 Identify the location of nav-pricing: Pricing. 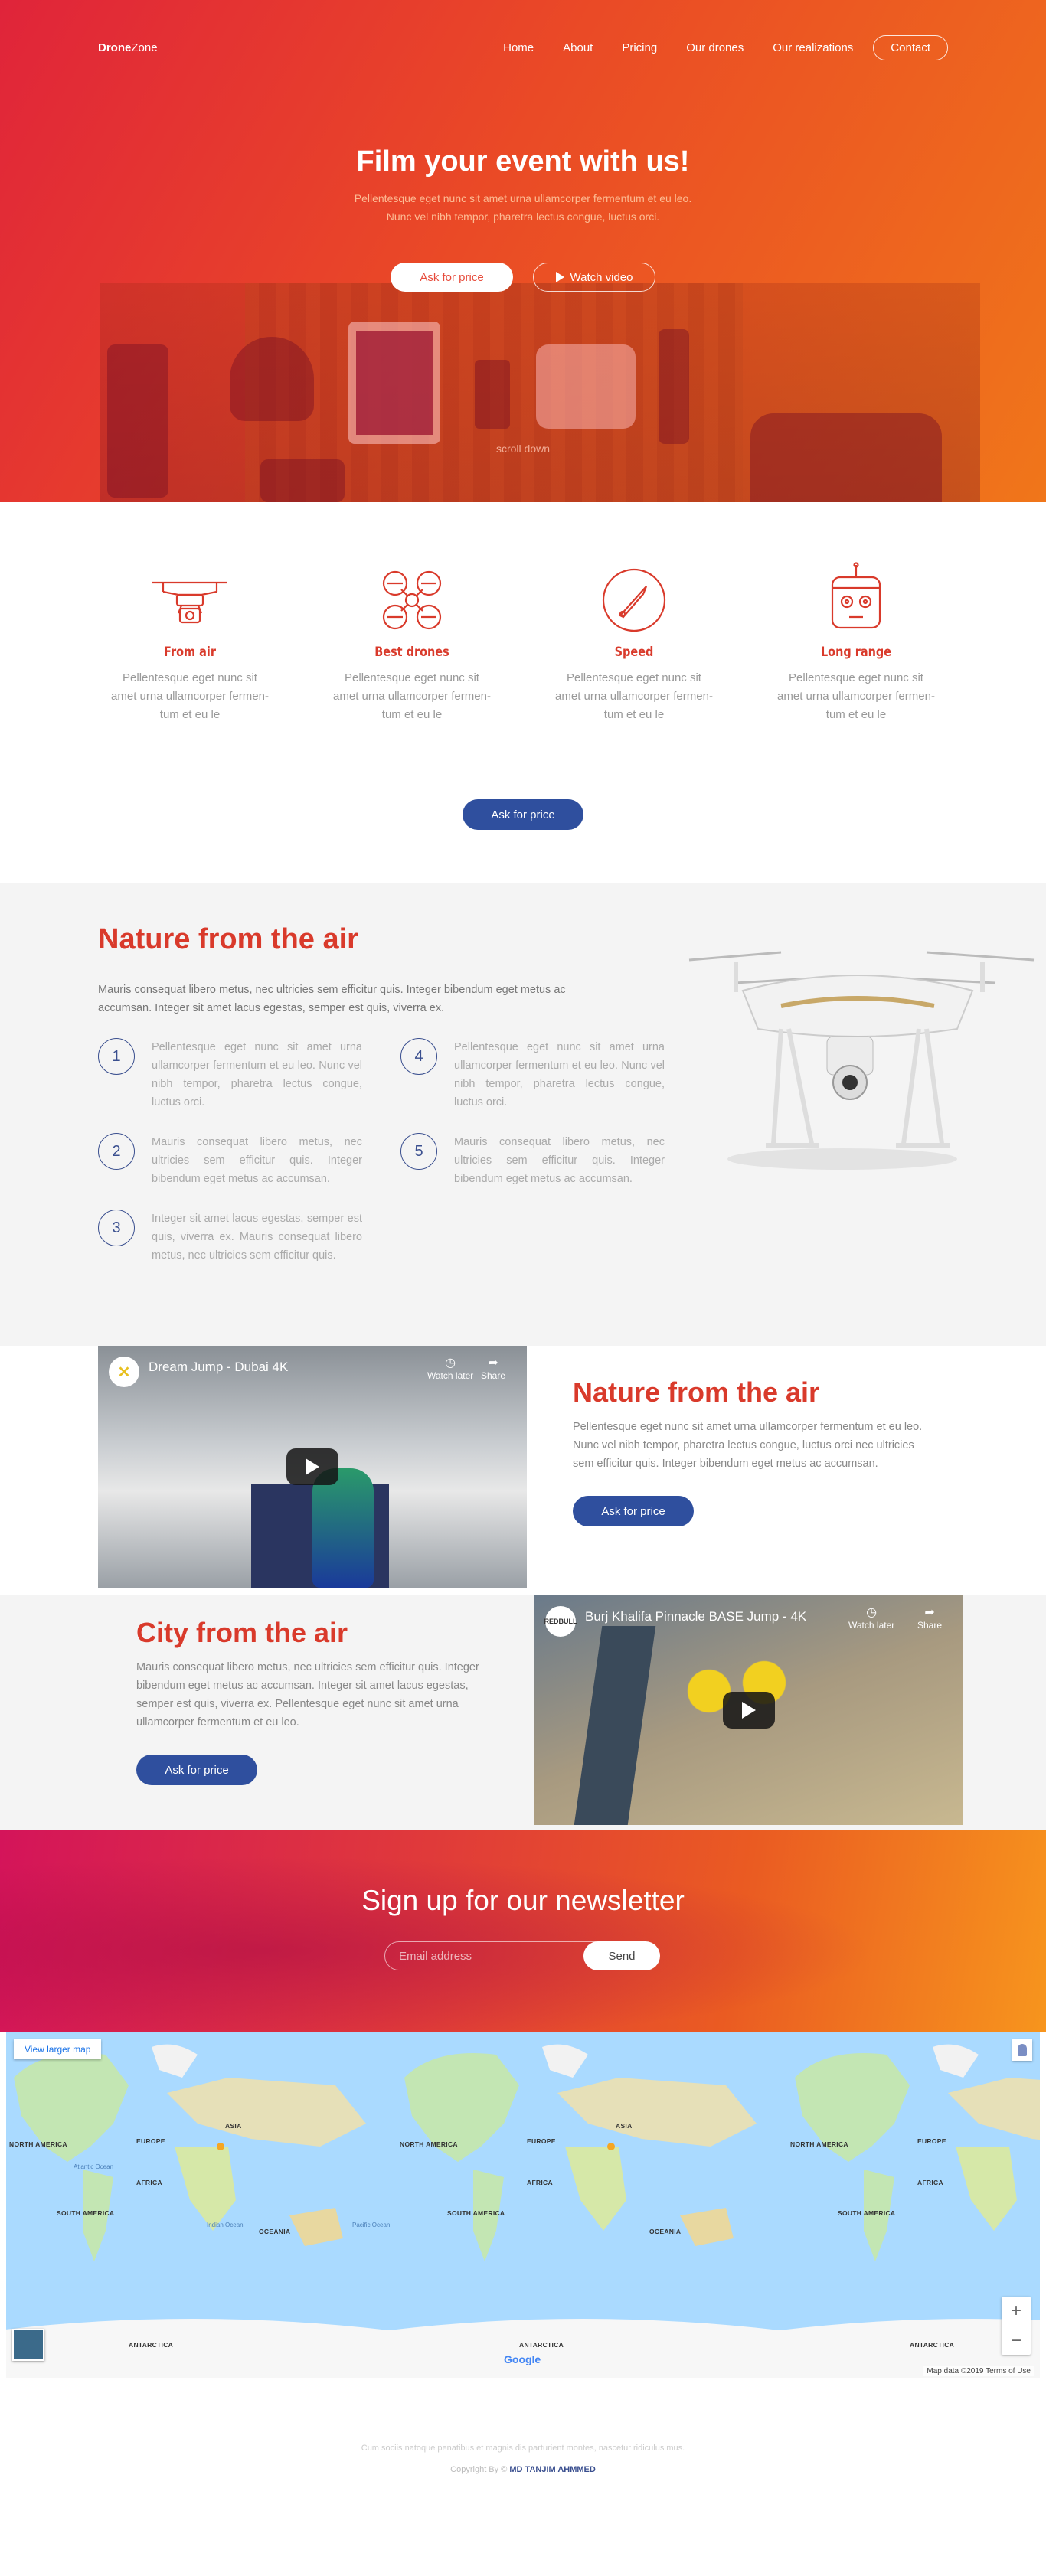
(639, 47).